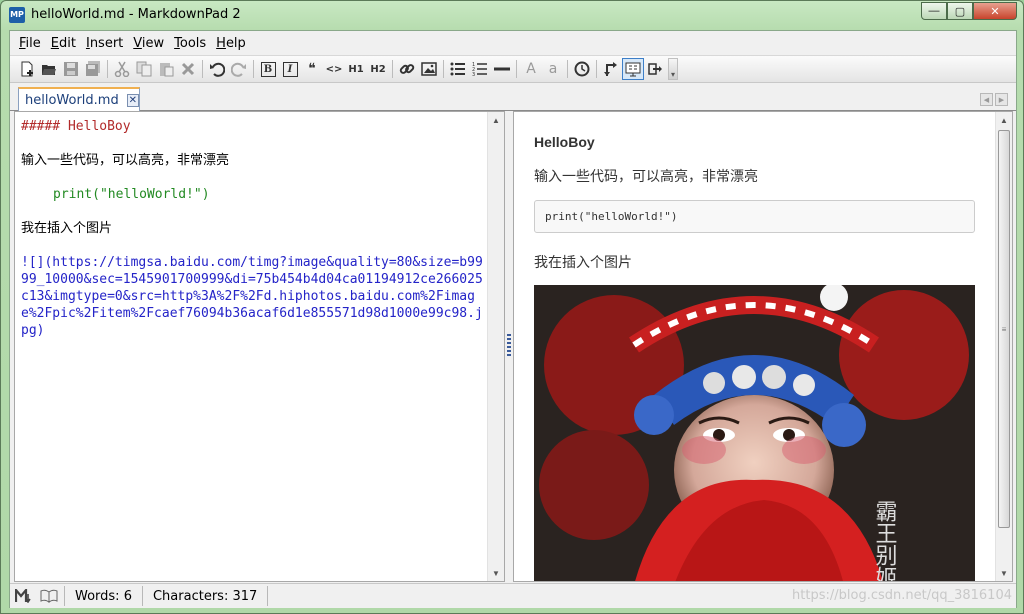  Describe the element at coordinates (132, 100) in the screenshot. I see `tab-close-icon: ✕` at that location.